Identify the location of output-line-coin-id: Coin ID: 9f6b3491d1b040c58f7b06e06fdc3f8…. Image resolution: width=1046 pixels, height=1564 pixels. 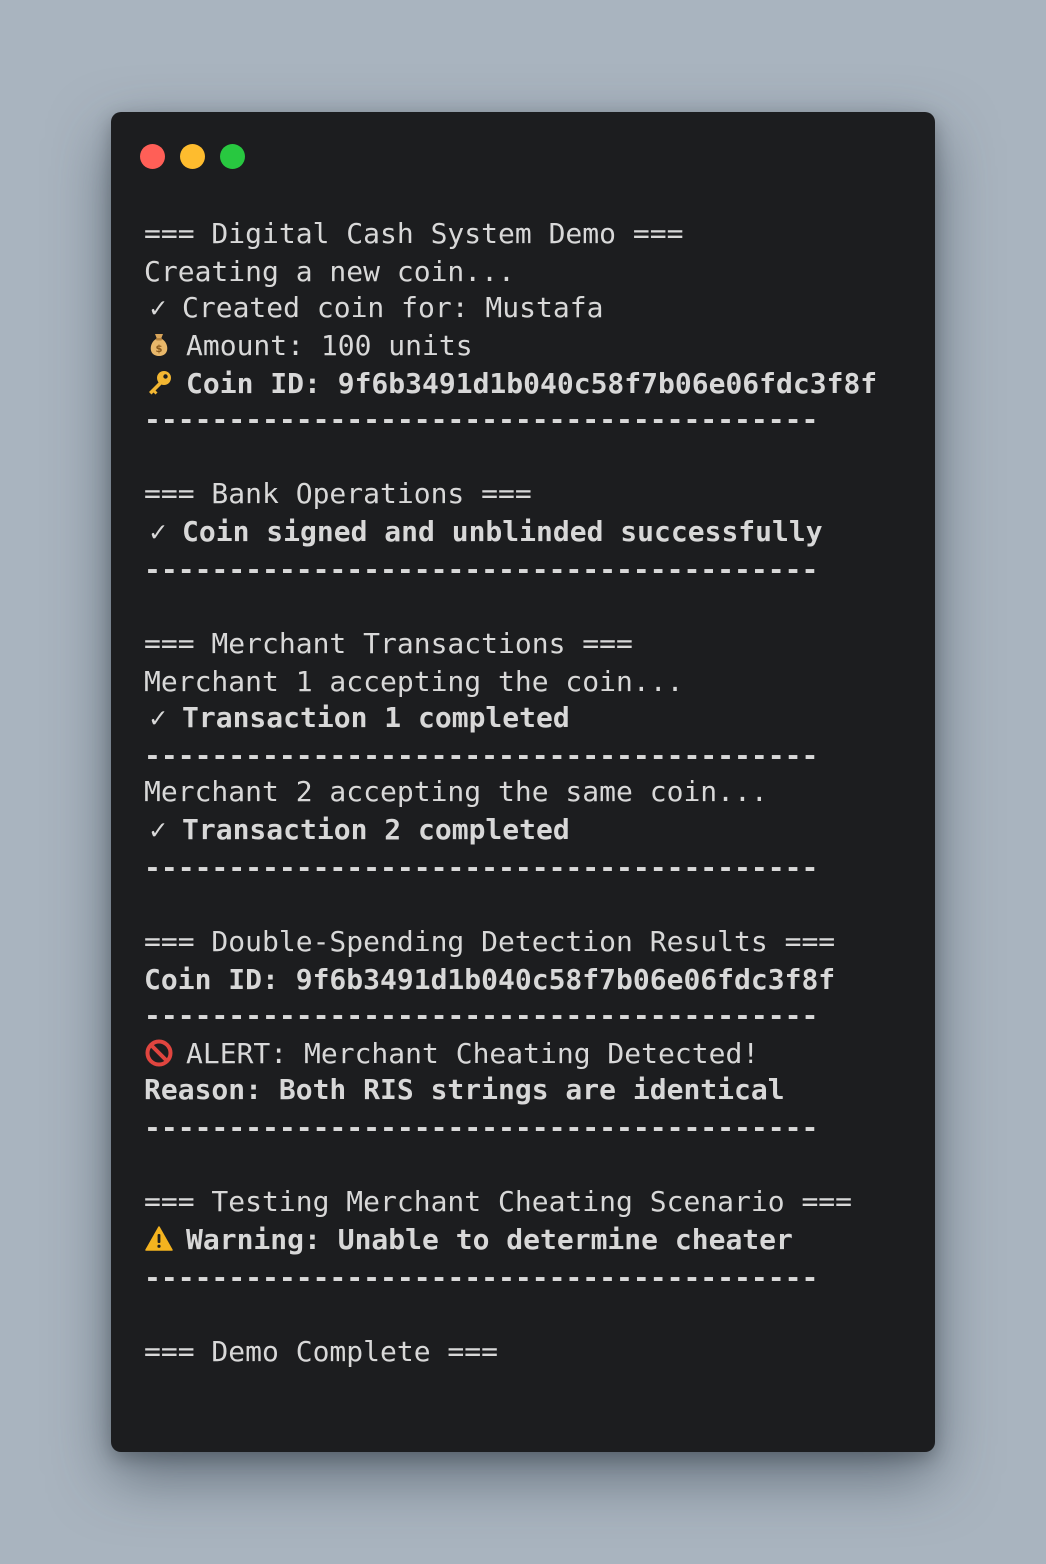
(510, 384).